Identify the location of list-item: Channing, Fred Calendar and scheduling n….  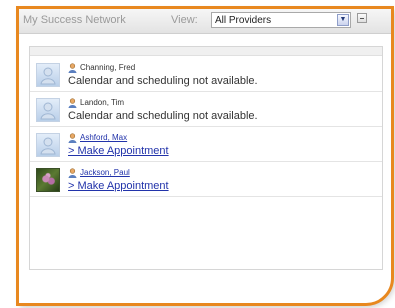
(206, 74).